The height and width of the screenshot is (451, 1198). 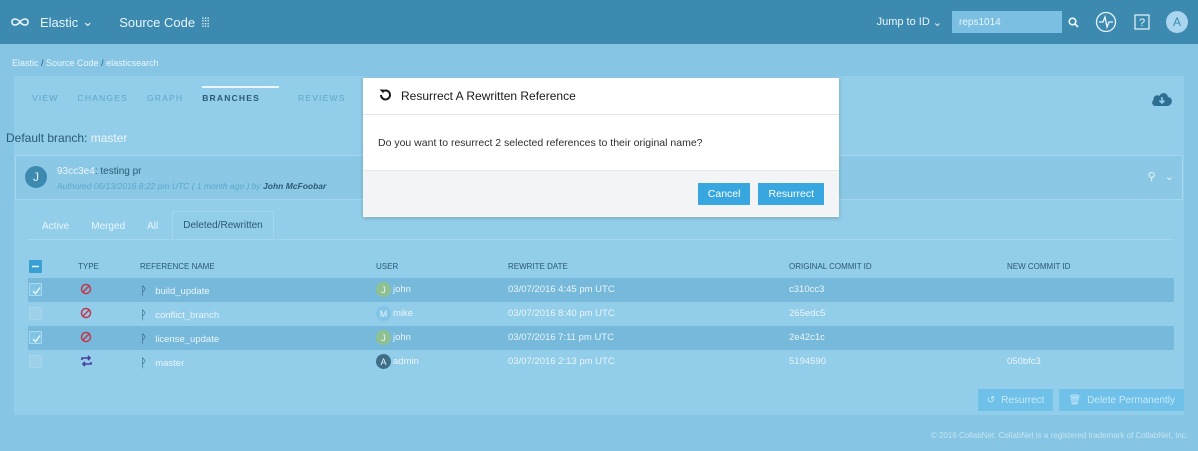 I want to click on new-commit-link: 050bfc3, so click(x=1024, y=361).